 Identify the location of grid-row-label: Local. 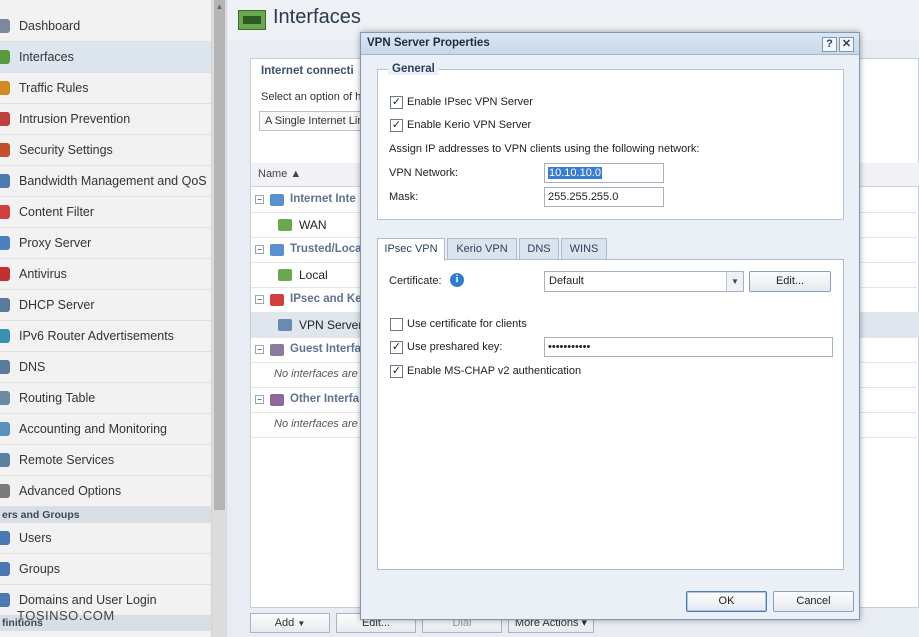
(313, 275).